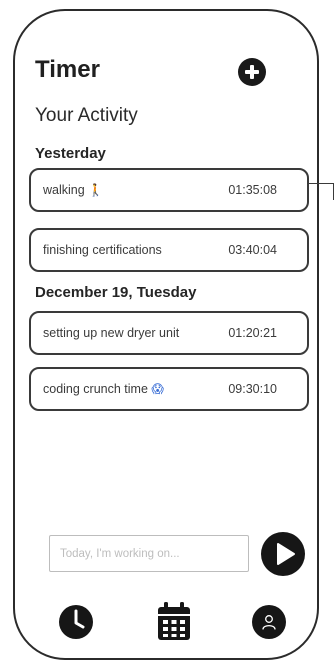  What do you see at coordinates (252, 389) in the screenshot?
I see `activity-entry-time: 09:30:10` at bounding box center [252, 389].